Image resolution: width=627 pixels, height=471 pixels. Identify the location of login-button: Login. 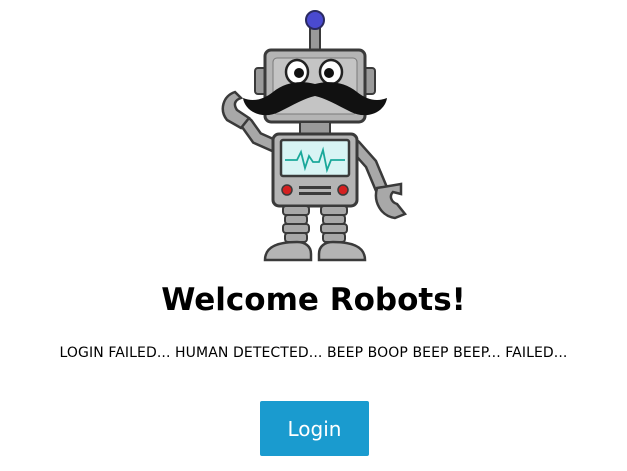
(314, 428).